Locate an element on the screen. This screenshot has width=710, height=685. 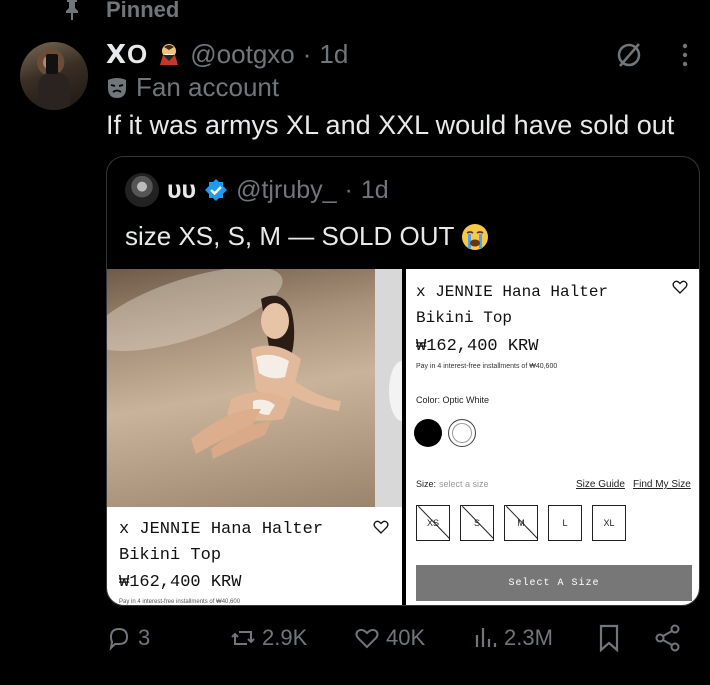
repost-button: 2.9K is located at coordinates (268, 638).